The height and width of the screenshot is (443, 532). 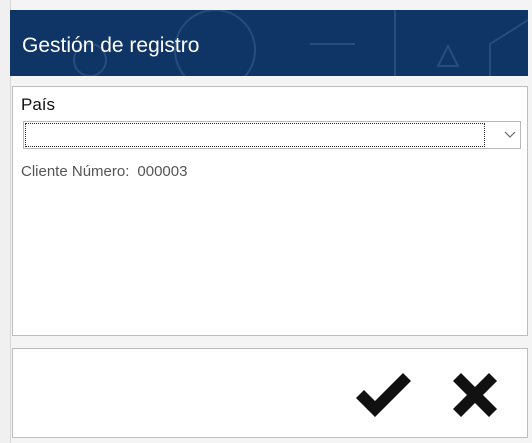 I want to click on close-icon, so click(x=475, y=395).